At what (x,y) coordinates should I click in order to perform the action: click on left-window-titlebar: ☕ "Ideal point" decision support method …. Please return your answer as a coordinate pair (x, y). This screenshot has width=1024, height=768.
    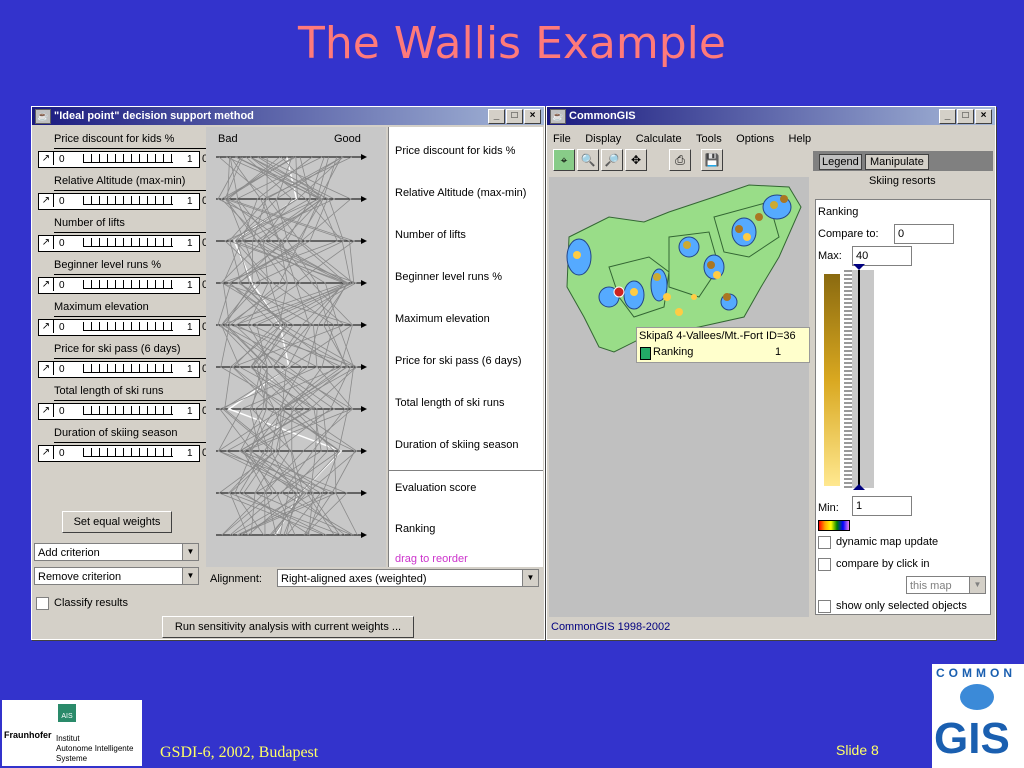
    Looking at the image, I should click on (288, 116).